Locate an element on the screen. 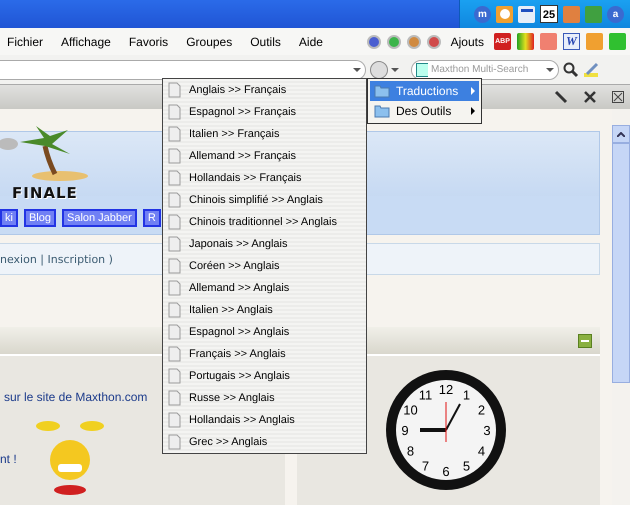 Image resolution: width=630 pixels, height=505 pixels. menu-item: Espagnol >> Français is located at coordinates (264, 112).